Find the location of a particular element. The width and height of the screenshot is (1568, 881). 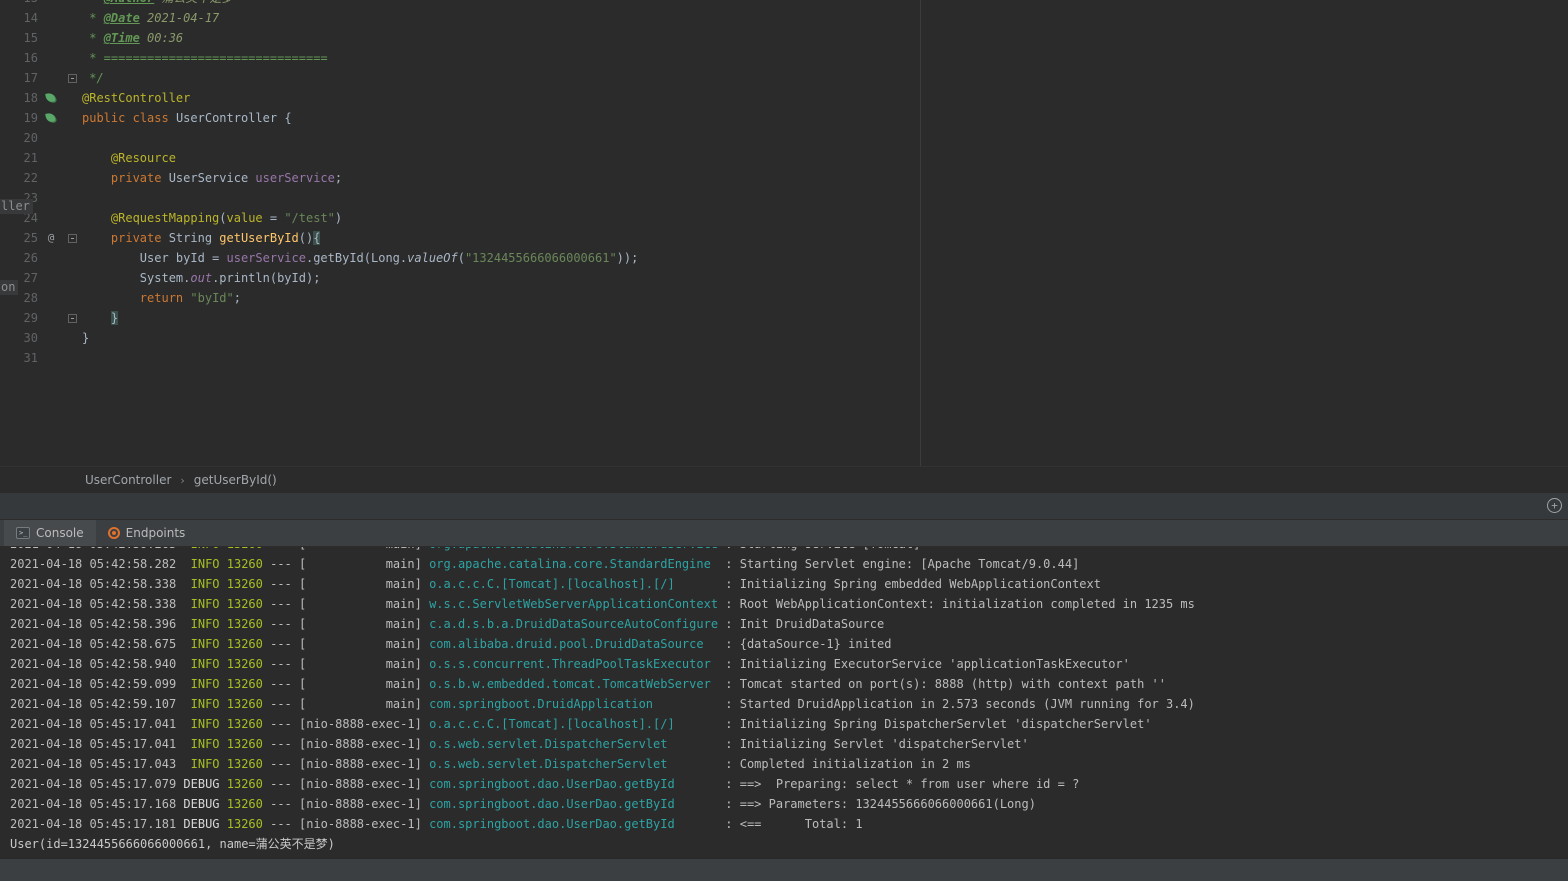

breadcrumb-item-method: getUserById() is located at coordinates (235, 480).